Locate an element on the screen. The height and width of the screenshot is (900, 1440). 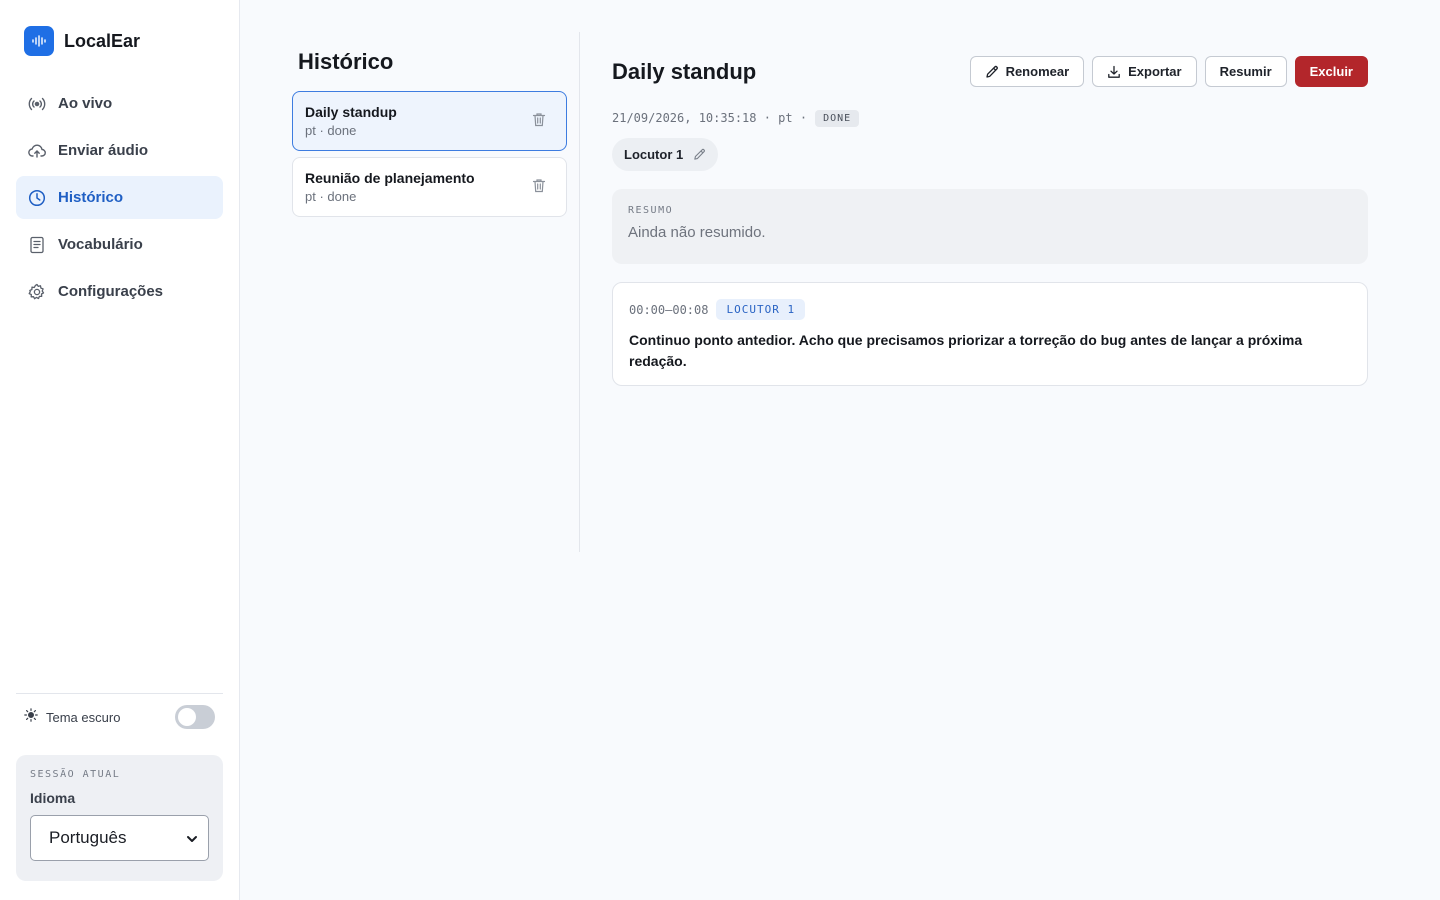
theme-label: Tema escuro is located at coordinates (83, 717).